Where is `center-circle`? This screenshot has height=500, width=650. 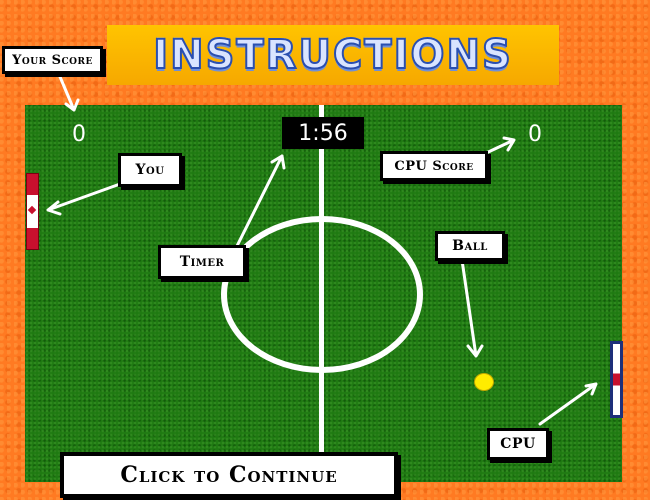
center-circle is located at coordinates (322, 294).